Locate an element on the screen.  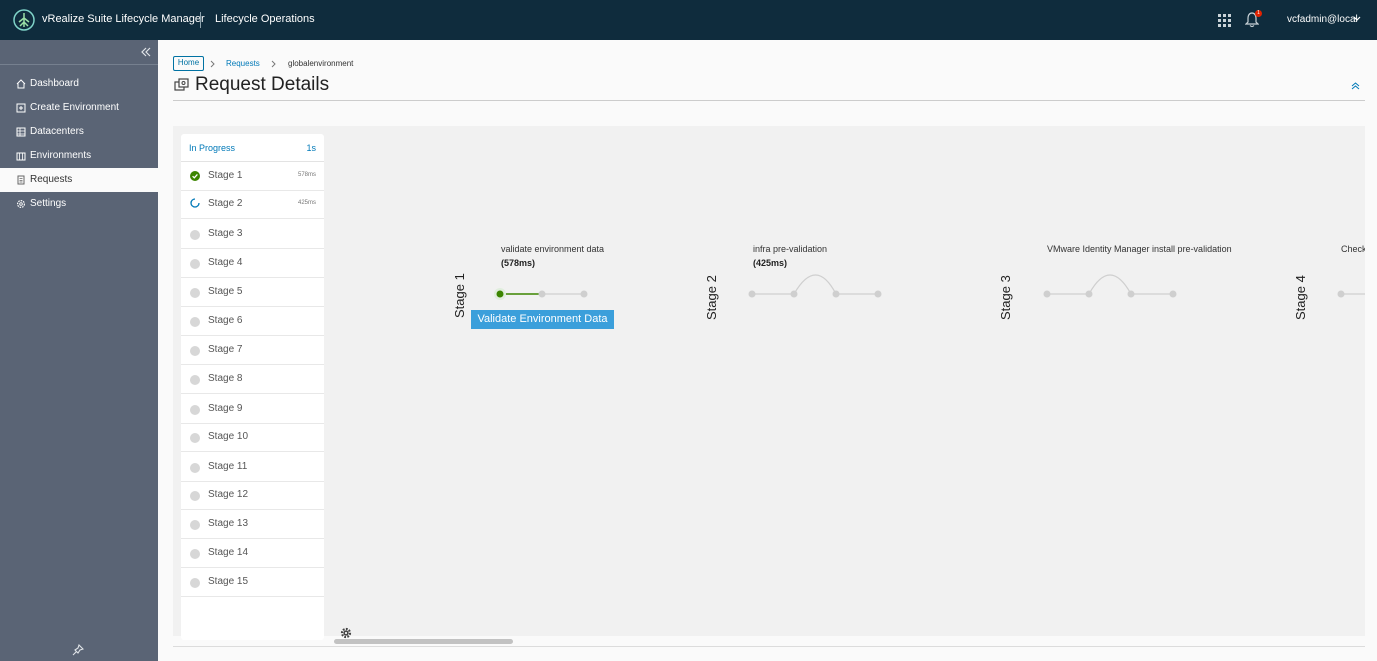
app-switcher-icon is located at coordinates (1224, 20).